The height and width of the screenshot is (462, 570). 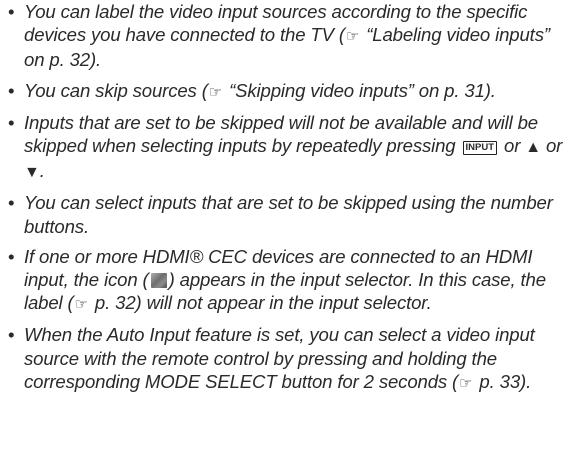 What do you see at coordinates (533, 148) in the screenshot?
I see `up-arrow-icon: ▲` at bounding box center [533, 148].